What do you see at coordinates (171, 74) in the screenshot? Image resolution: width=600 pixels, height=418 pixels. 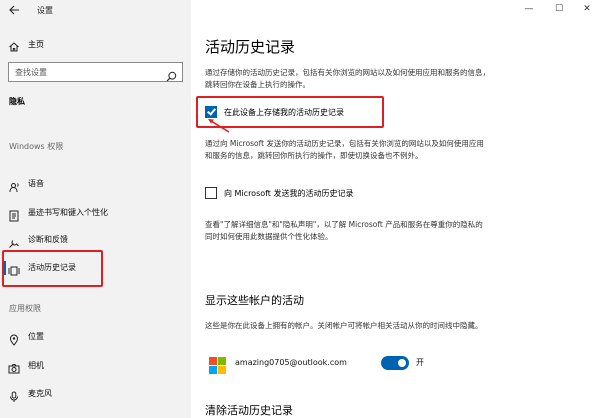 I see `search-icon` at bounding box center [171, 74].